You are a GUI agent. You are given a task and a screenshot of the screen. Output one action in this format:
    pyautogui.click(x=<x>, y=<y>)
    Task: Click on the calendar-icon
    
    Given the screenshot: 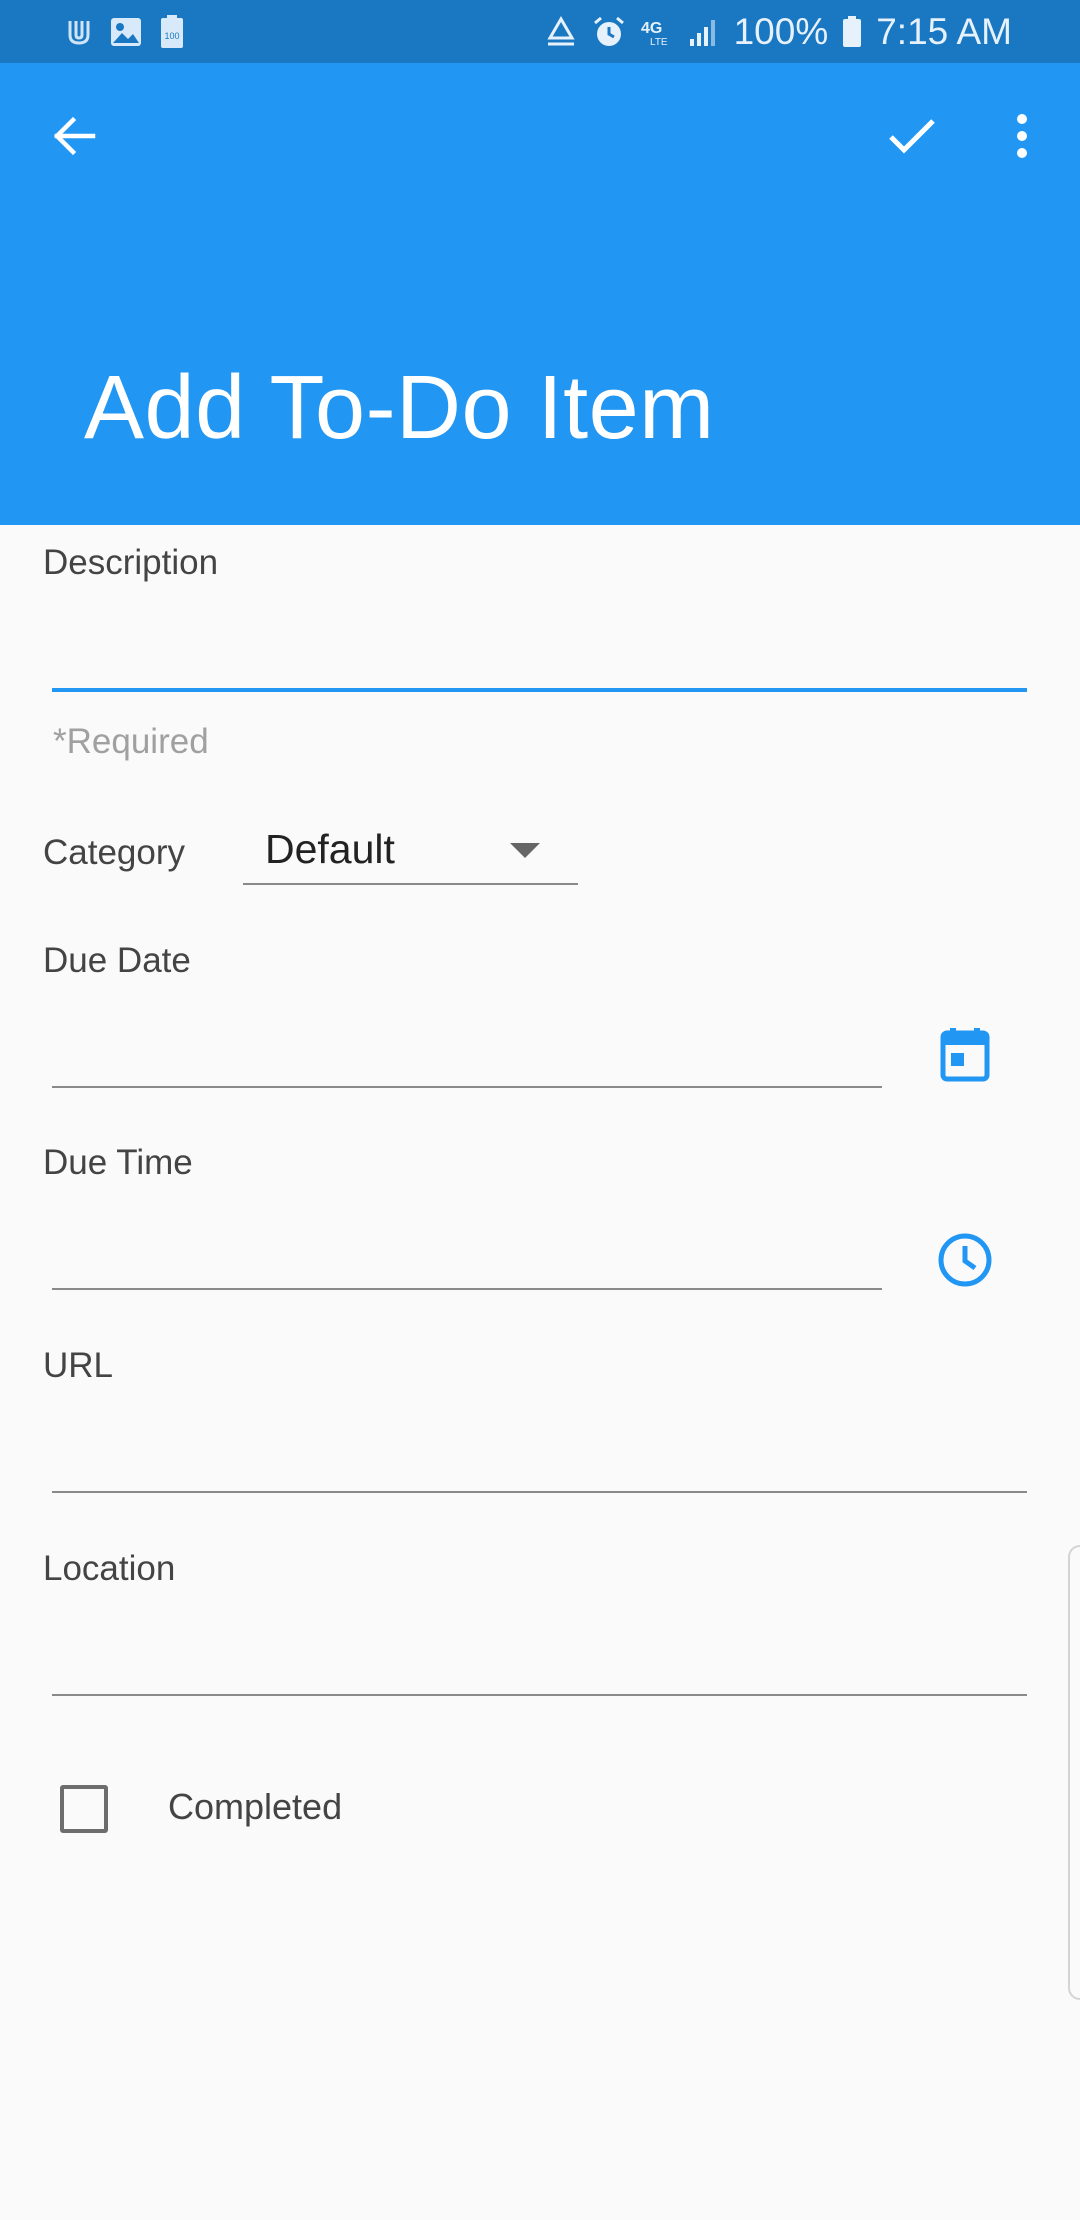 What is the action you would take?
    pyautogui.click(x=965, y=1055)
    